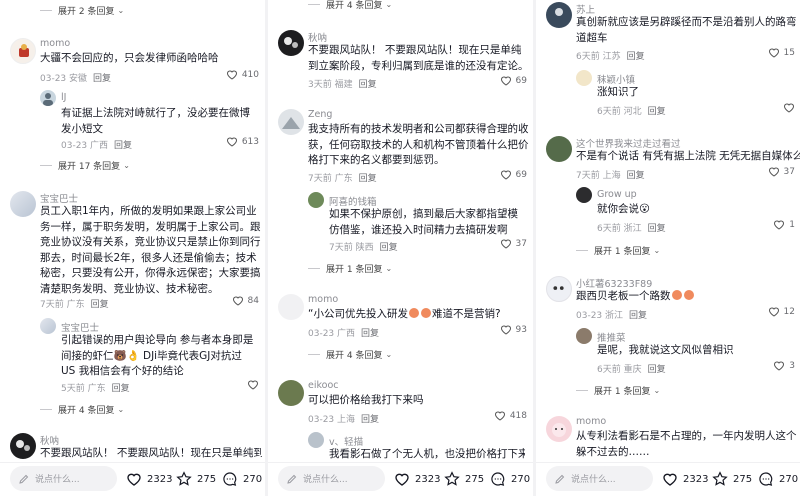  Describe the element at coordinates (685, 211) in the screenshot. I see `reply-item: Grow up 就你会说😮 6天前 浙江 回复 1` at that location.